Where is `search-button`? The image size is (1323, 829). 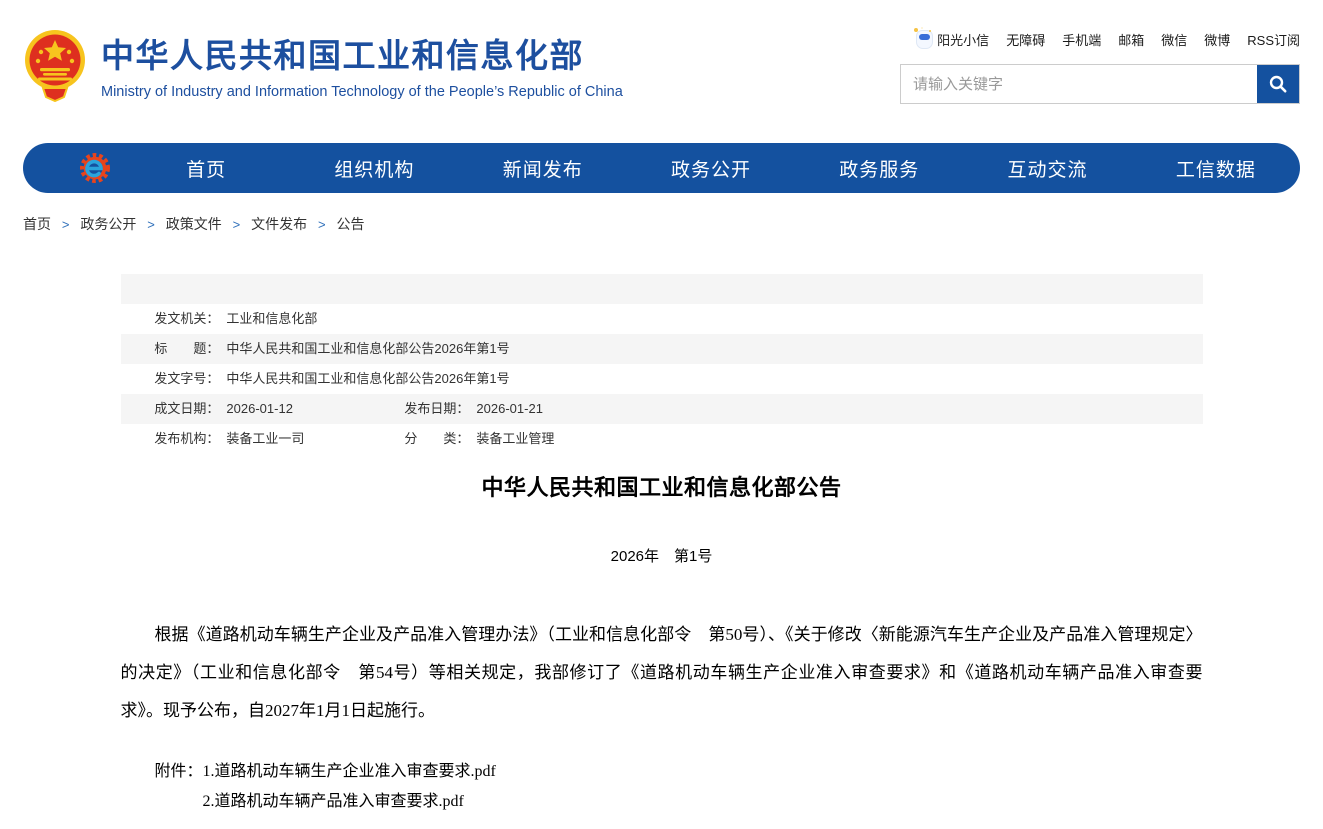
search-button is located at coordinates (1278, 84).